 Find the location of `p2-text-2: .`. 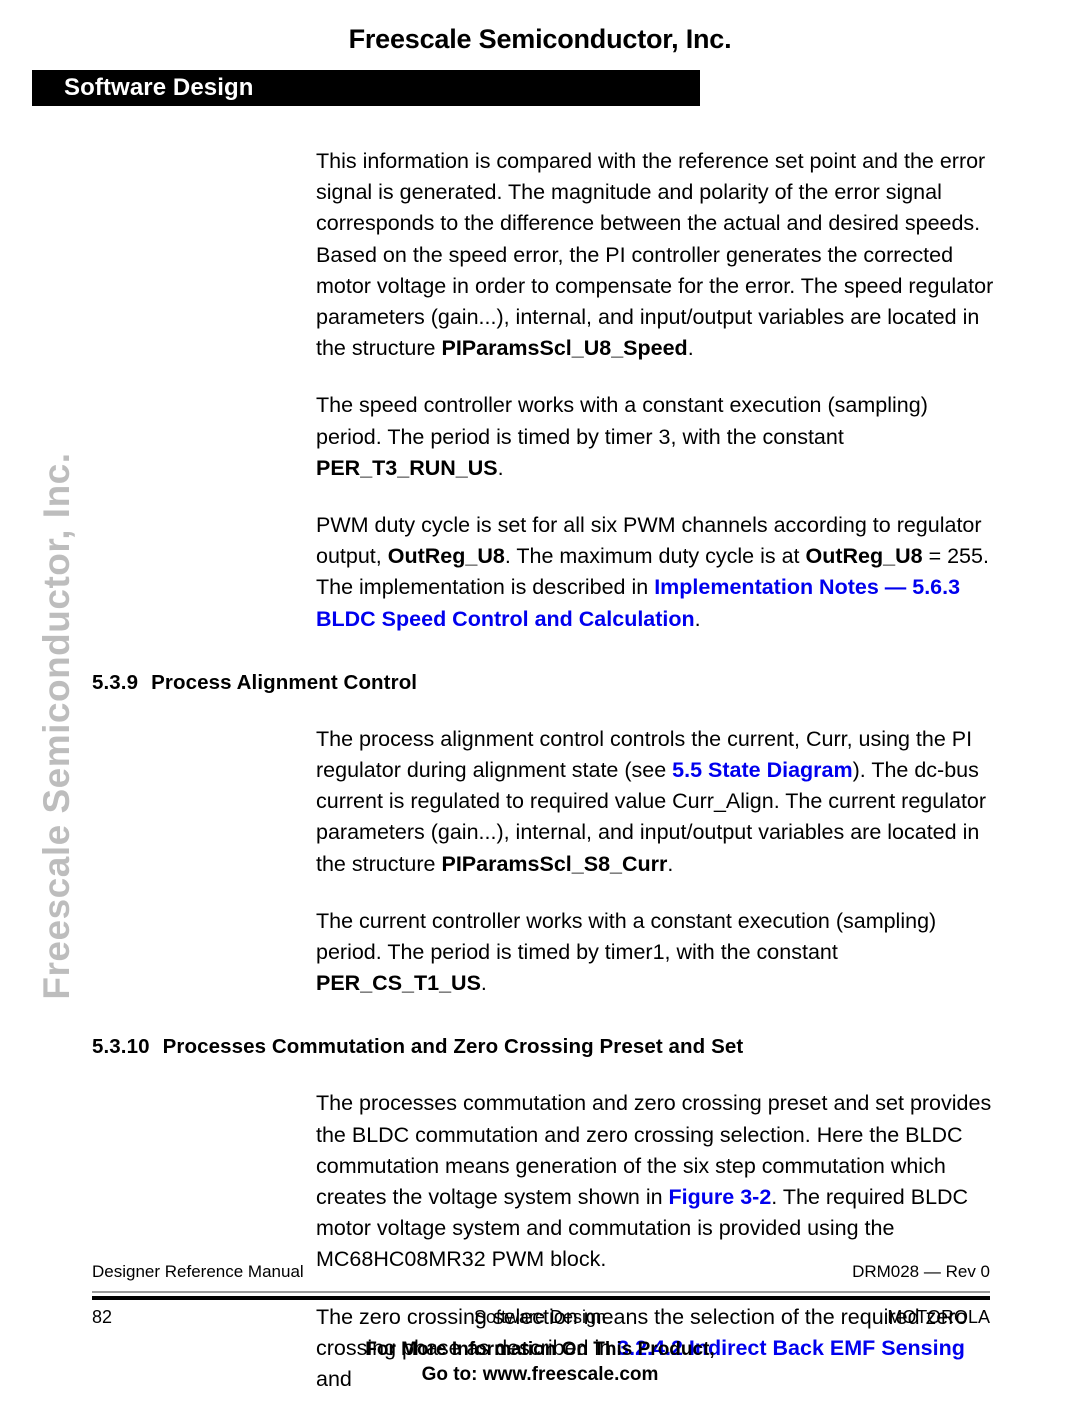

p2-text-2: . is located at coordinates (500, 467).